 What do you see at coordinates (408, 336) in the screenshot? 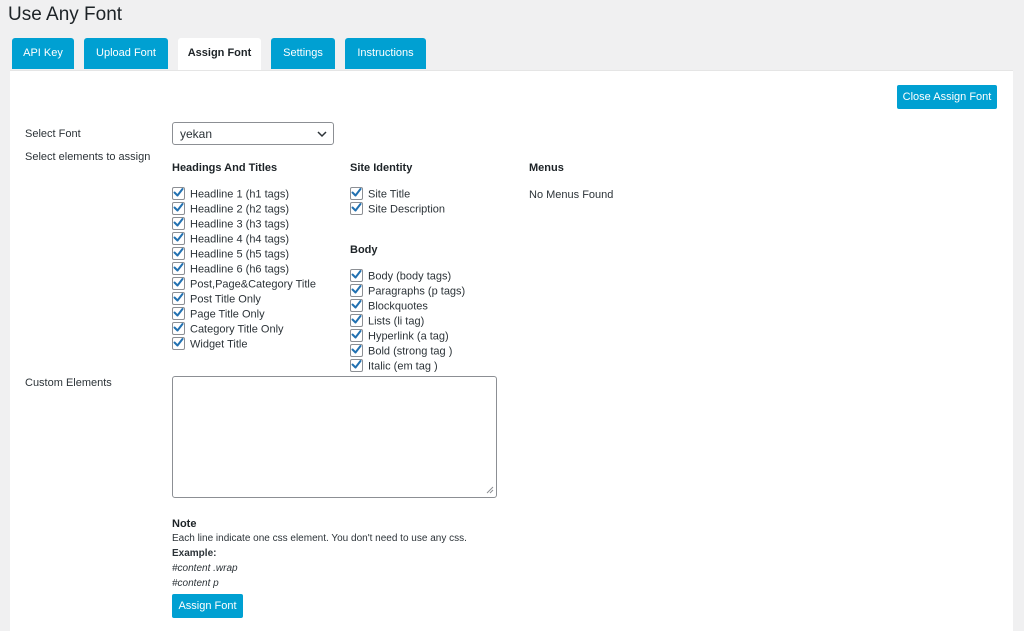
I see `body-option-label: Hyperlink (a tag)` at bounding box center [408, 336].